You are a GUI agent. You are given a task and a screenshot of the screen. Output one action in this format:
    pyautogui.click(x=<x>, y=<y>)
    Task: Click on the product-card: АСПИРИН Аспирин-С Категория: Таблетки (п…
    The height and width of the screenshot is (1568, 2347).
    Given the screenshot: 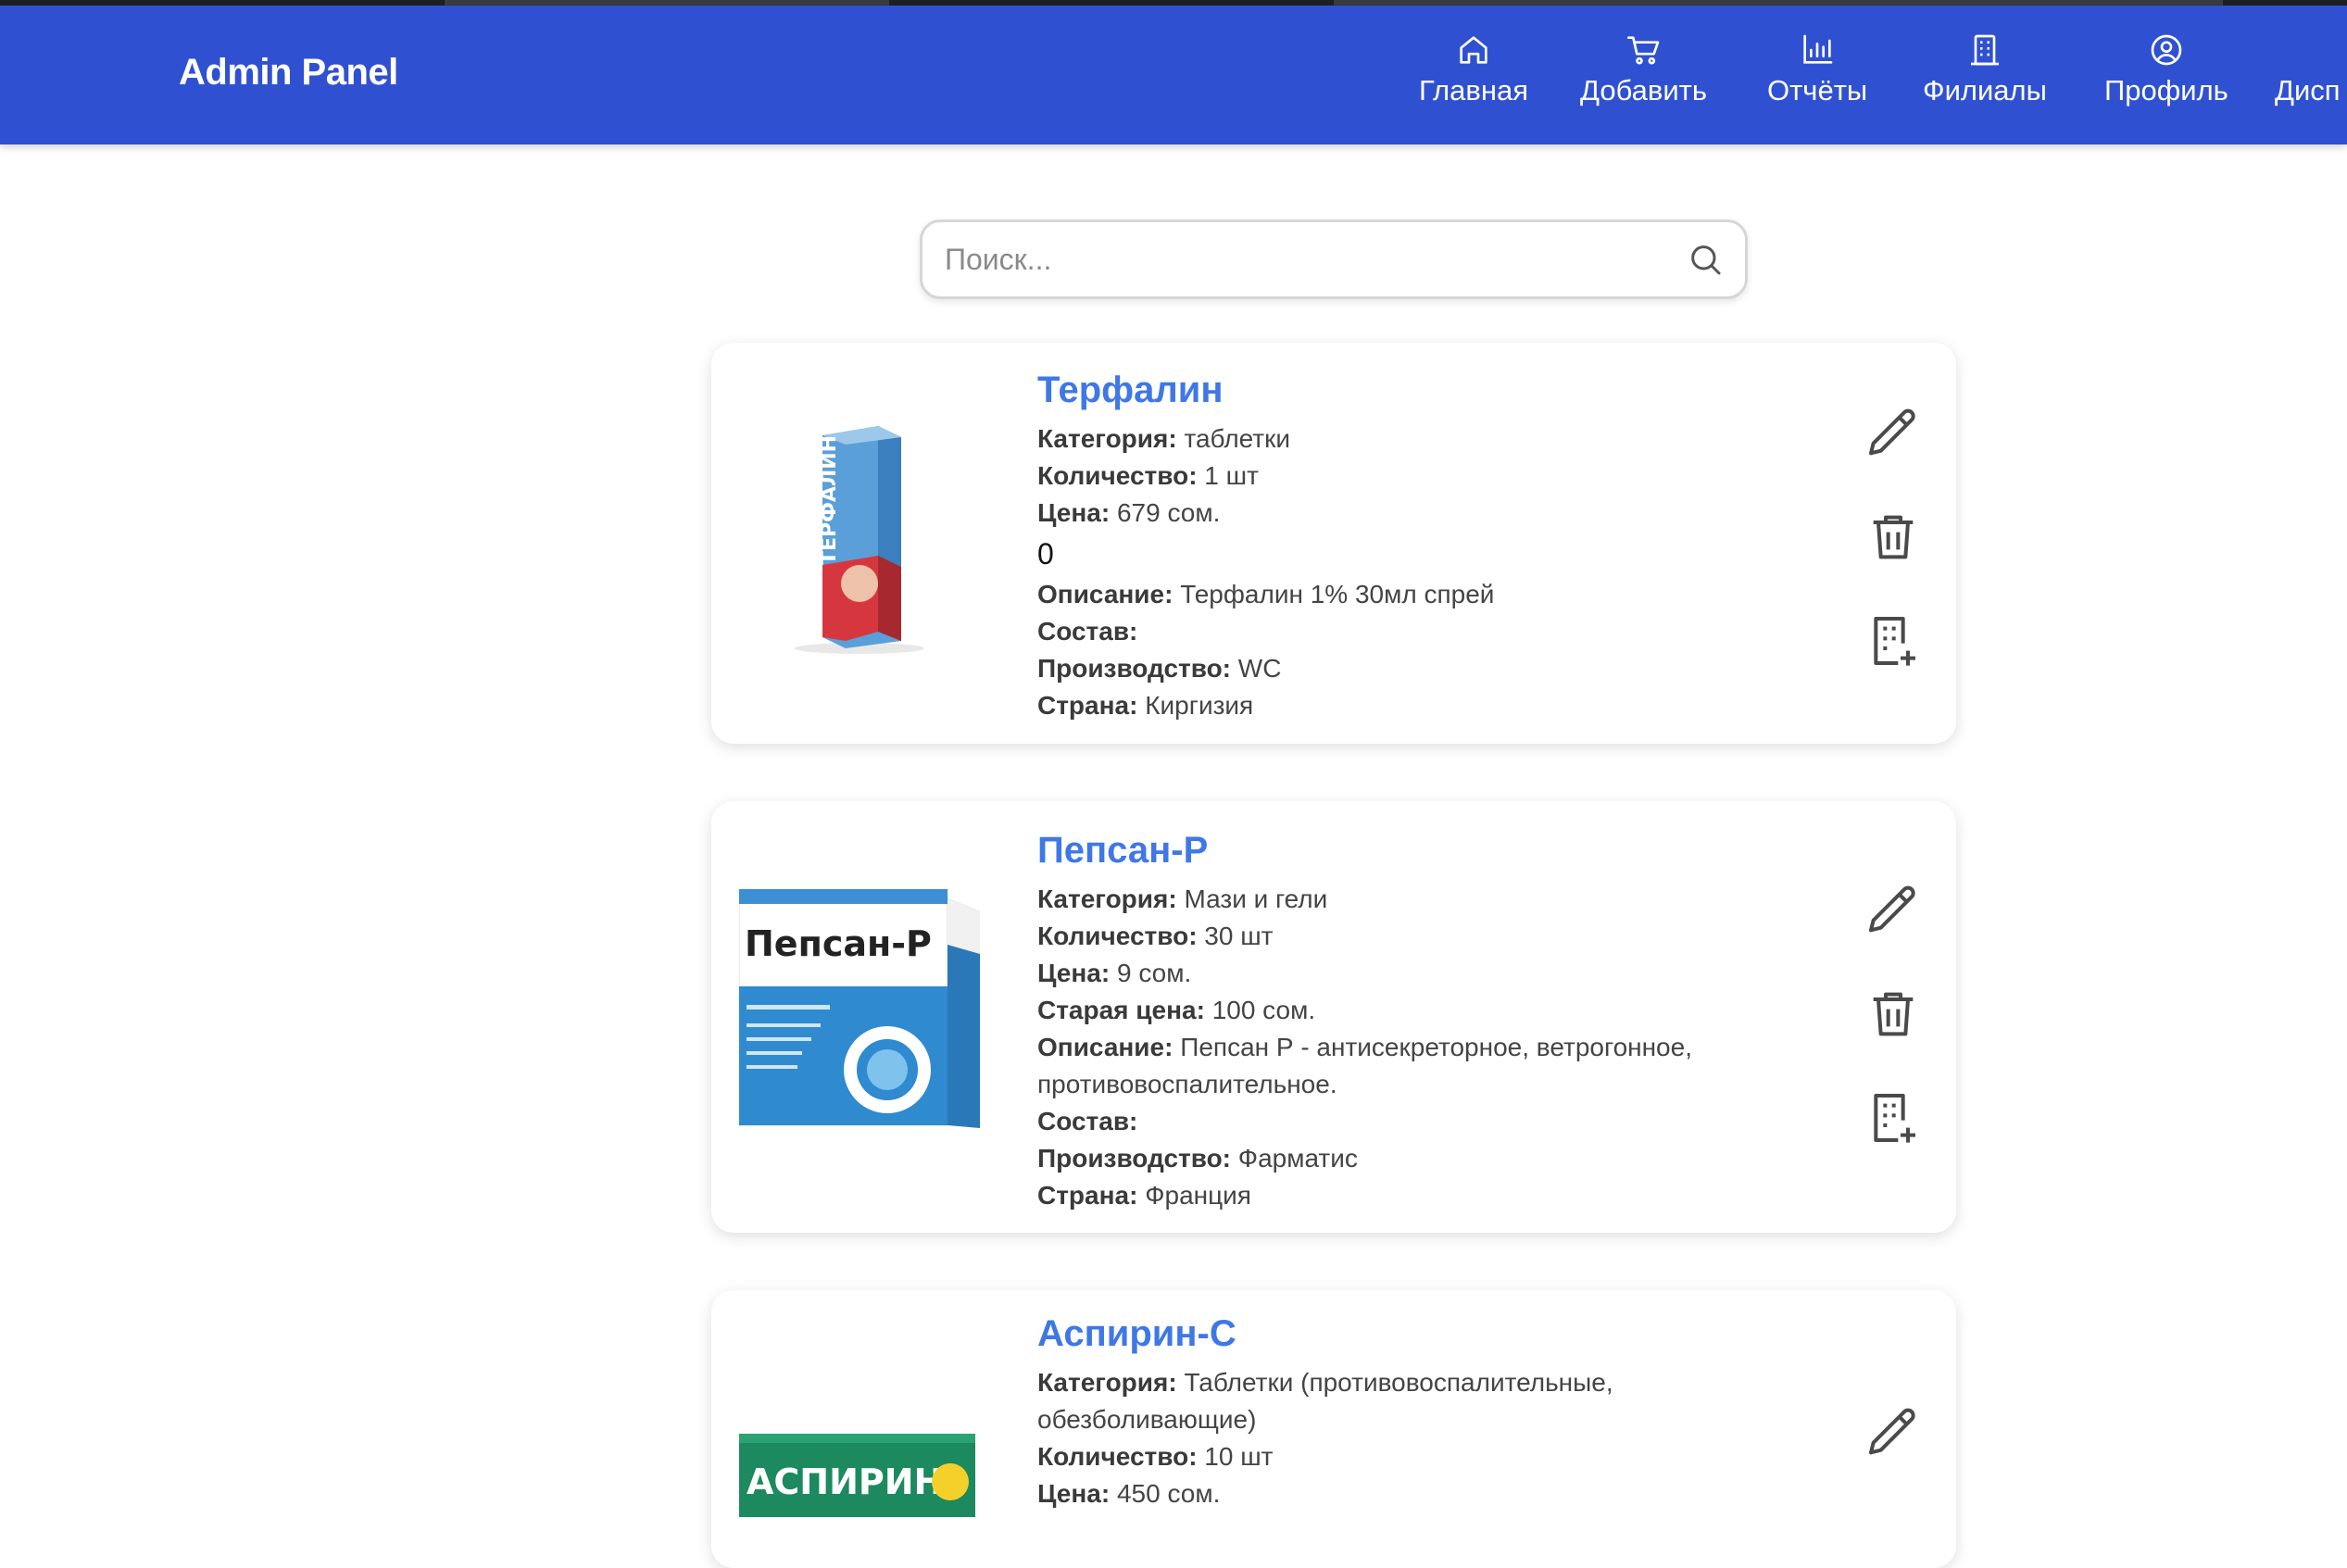 What is the action you would take?
    pyautogui.click(x=1333, y=1429)
    